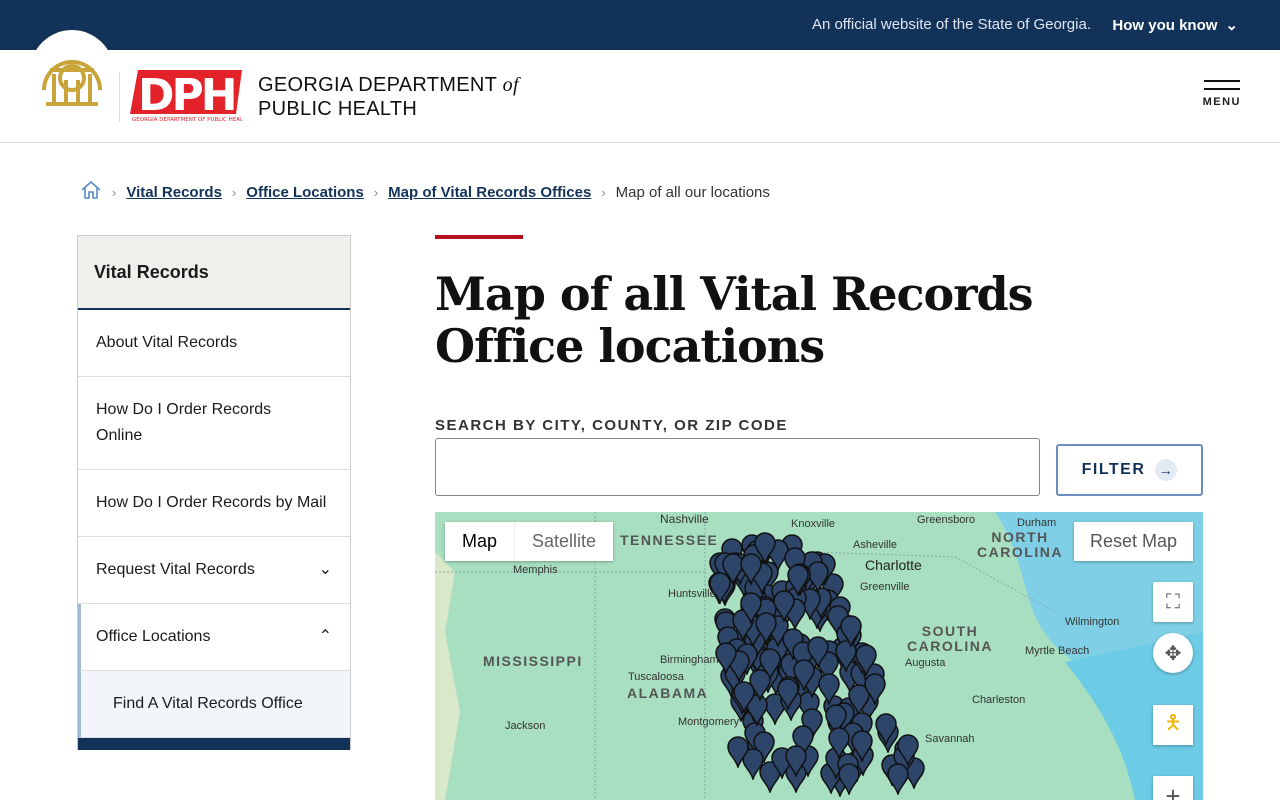 The image size is (1280, 800). Describe the element at coordinates (208, 703) in the screenshot. I see `sidebar-item-label: Find A Vital Records Office` at that location.